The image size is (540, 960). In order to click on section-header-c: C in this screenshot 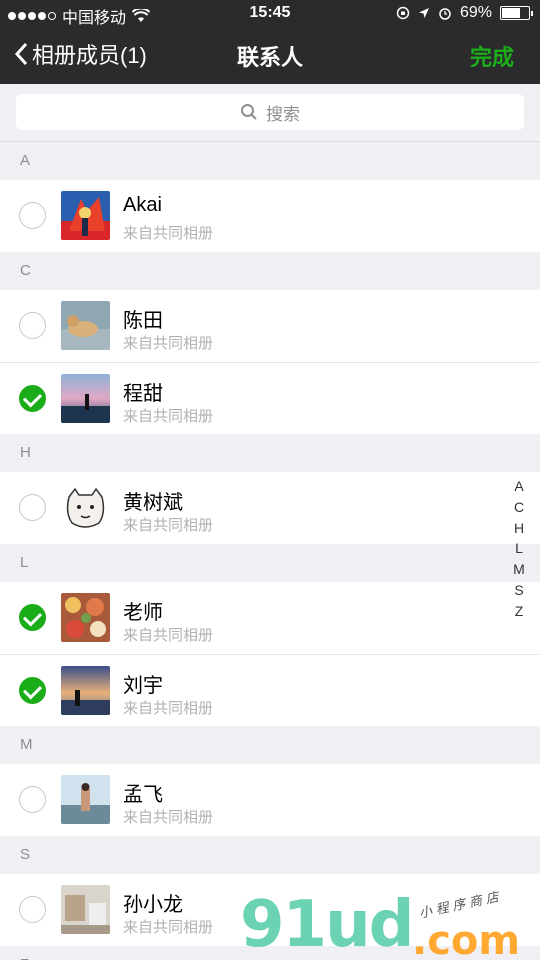, I will do `click(270, 271)`.